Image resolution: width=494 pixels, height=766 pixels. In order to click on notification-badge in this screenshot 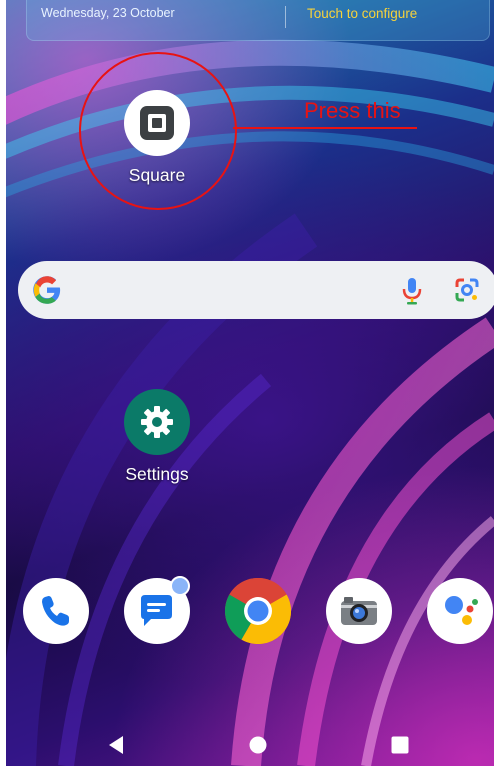, I will do `click(180, 586)`.